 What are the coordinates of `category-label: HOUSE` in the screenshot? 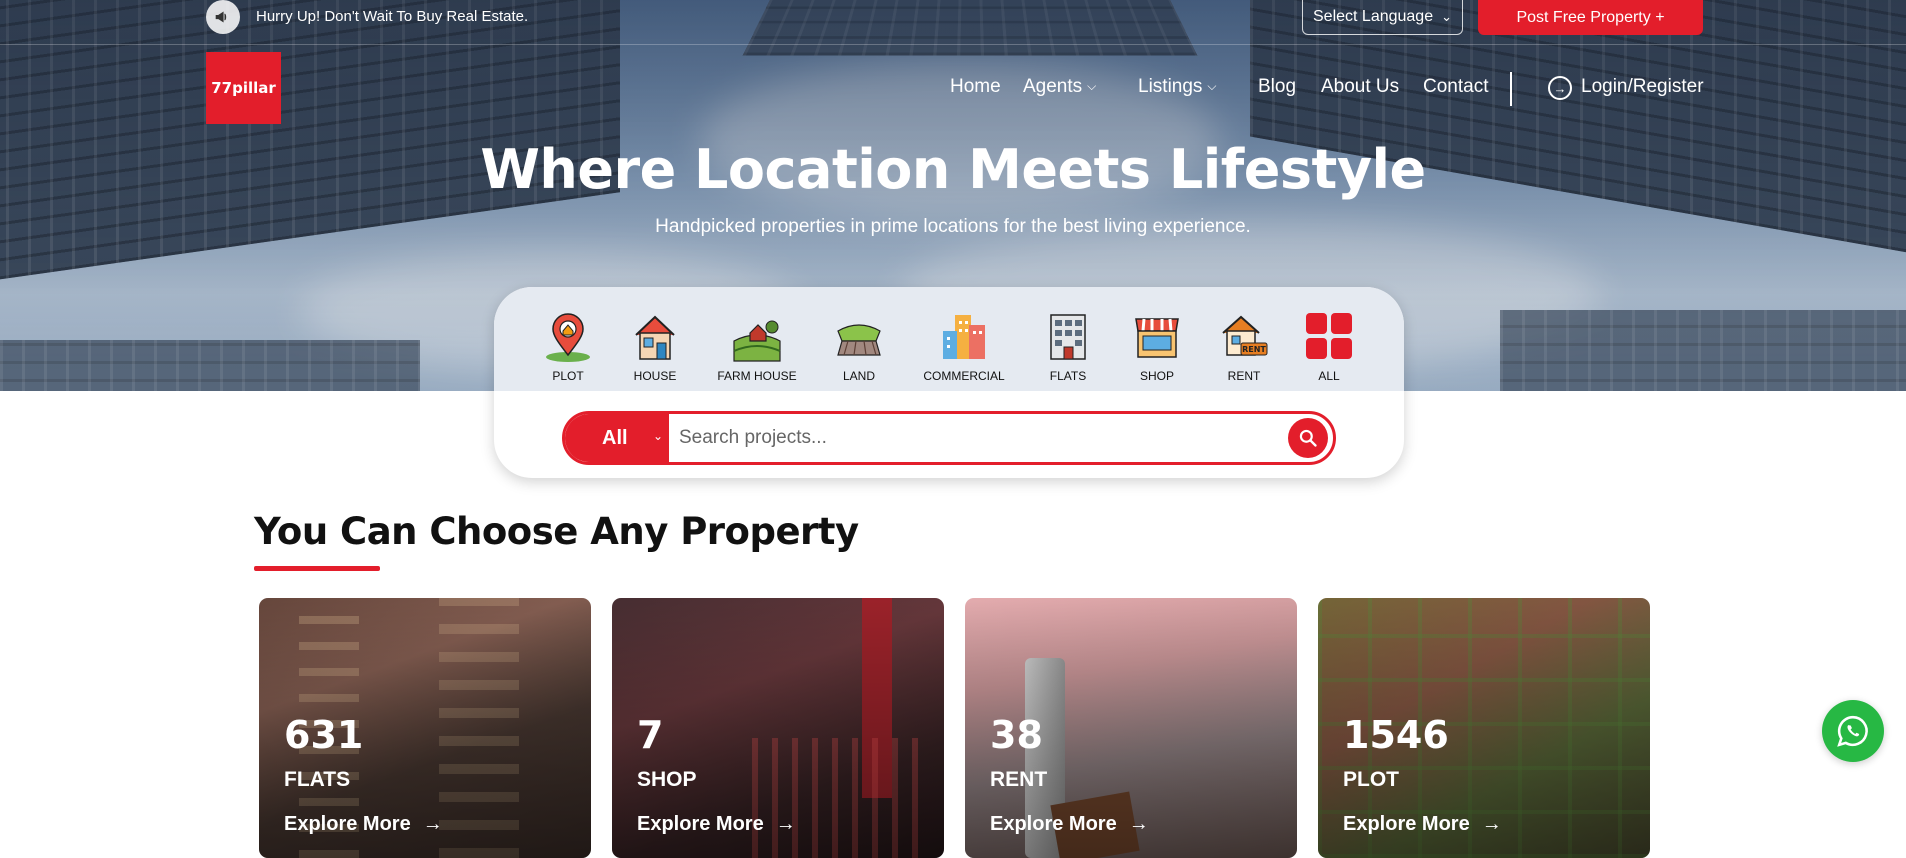 It's located at (655, 376).